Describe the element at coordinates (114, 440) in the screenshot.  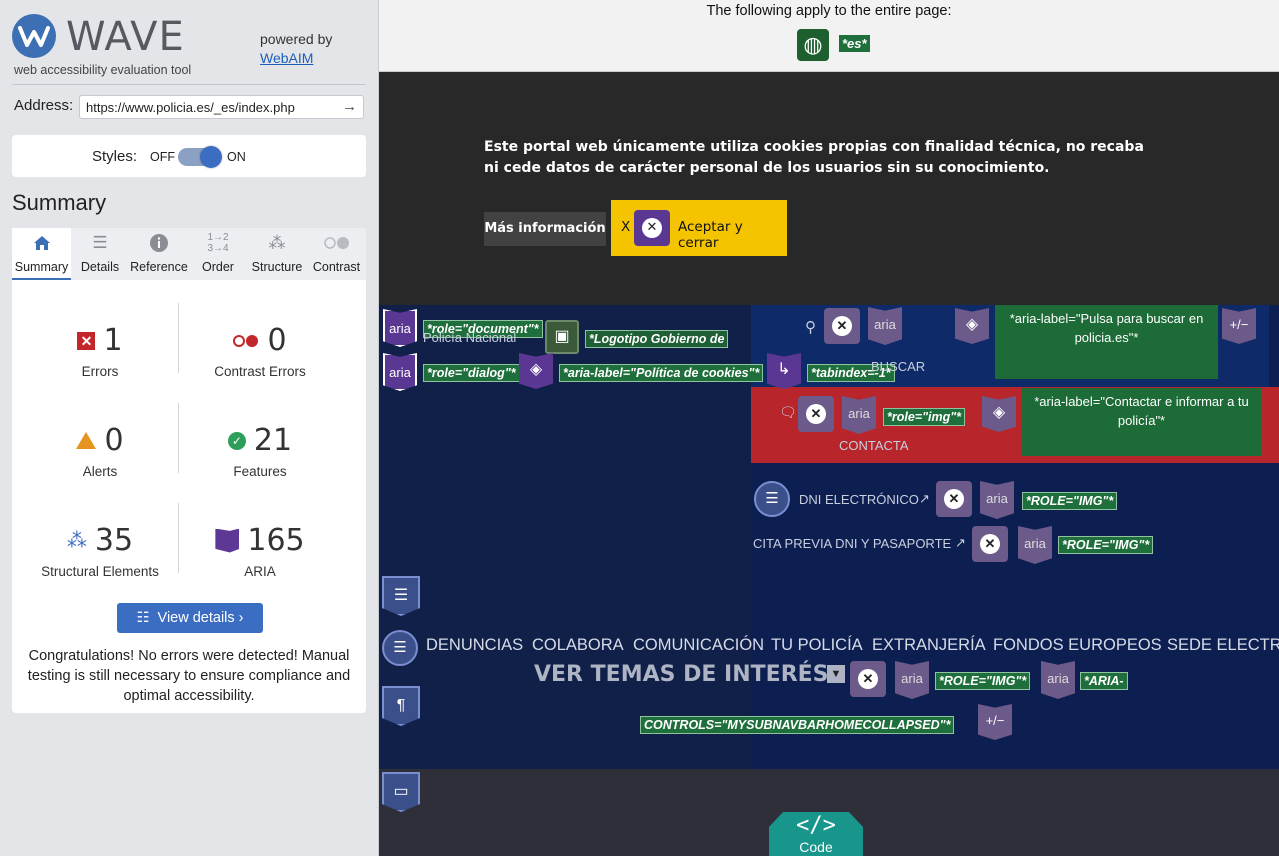
I see `alerts-count: 0` at that location.